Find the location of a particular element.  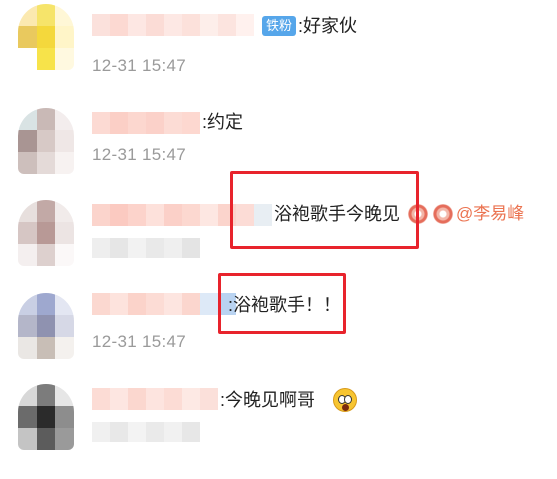

comment-text: :约定 is located at coordinates (223, 122).